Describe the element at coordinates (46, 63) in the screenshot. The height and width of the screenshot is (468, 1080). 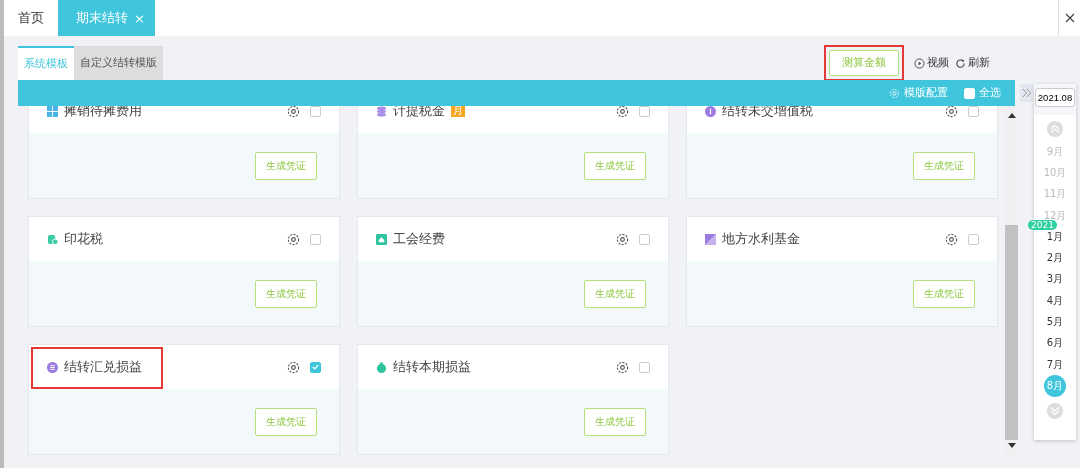
I see `template-tab: 系统模板` at that location.